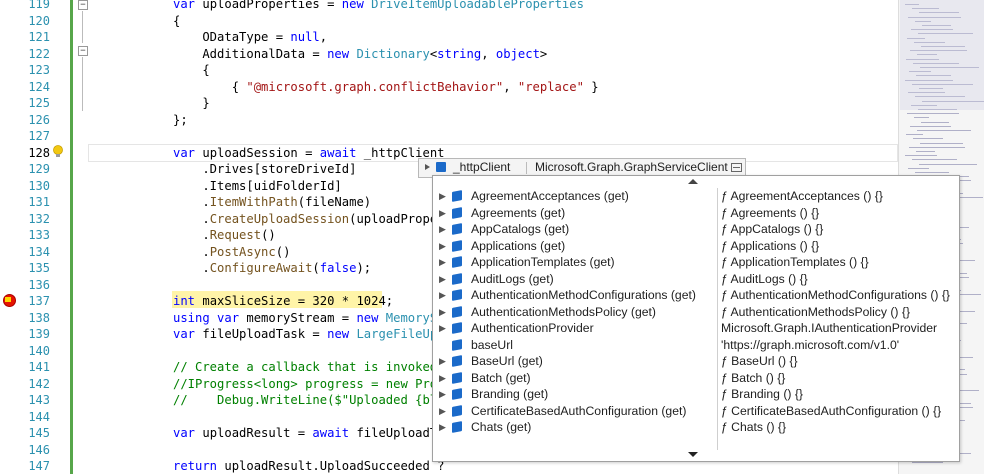 This screenshot has width=984, height=475. Describe the element at coordinates (428, 167) in the screenshot. I see `expand-arrow-icon` at that location.